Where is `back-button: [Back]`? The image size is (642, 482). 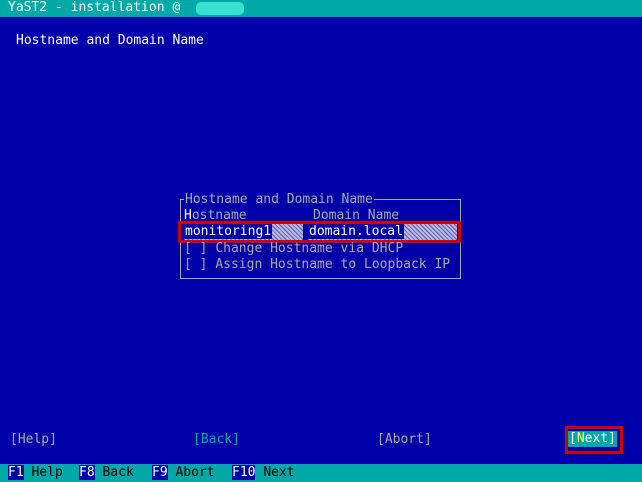
back-button: [Back] is located at coordinates (216, 440).